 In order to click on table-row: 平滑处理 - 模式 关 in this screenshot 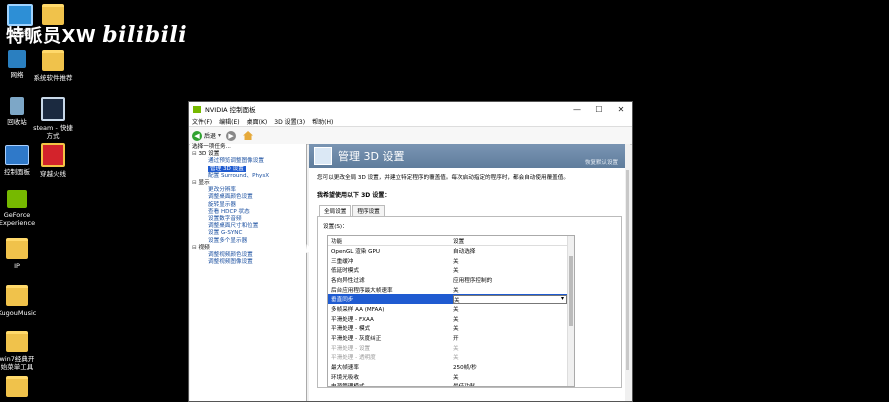, I will do `click(451, 329)`.